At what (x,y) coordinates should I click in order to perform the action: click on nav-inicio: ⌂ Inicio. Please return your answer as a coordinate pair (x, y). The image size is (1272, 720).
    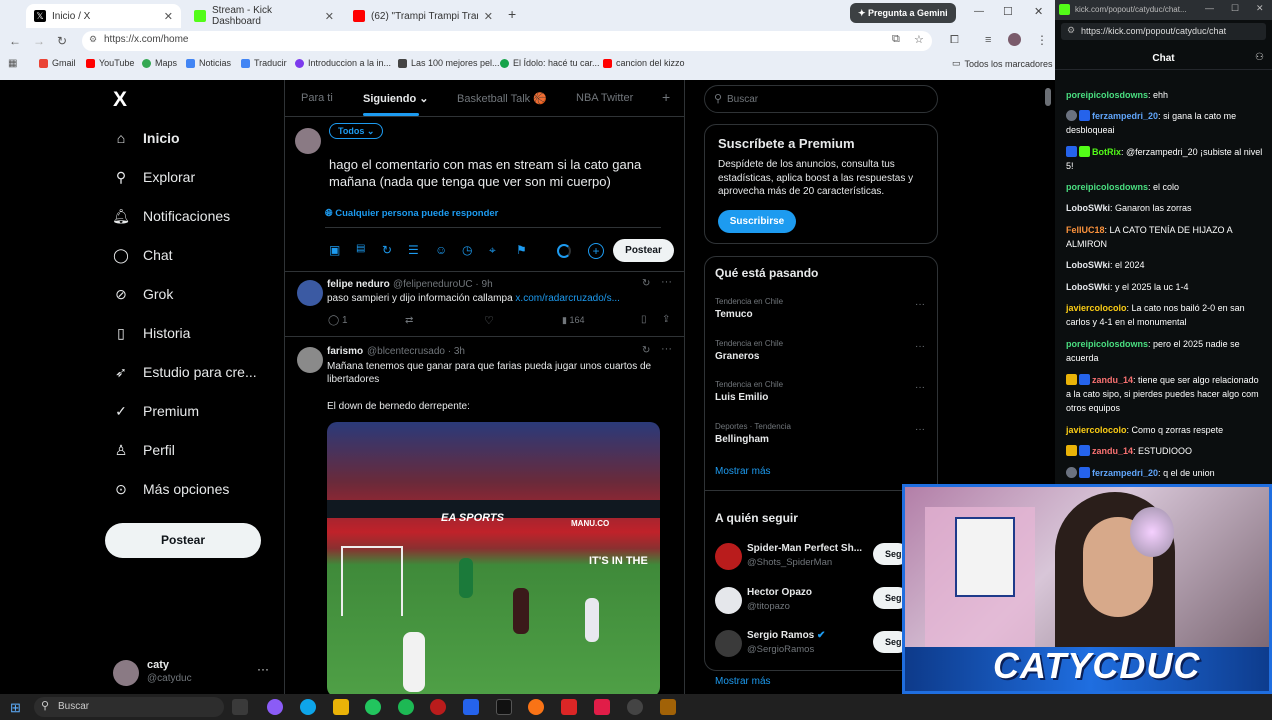
    Looking at the image, I should click on (146, 138).